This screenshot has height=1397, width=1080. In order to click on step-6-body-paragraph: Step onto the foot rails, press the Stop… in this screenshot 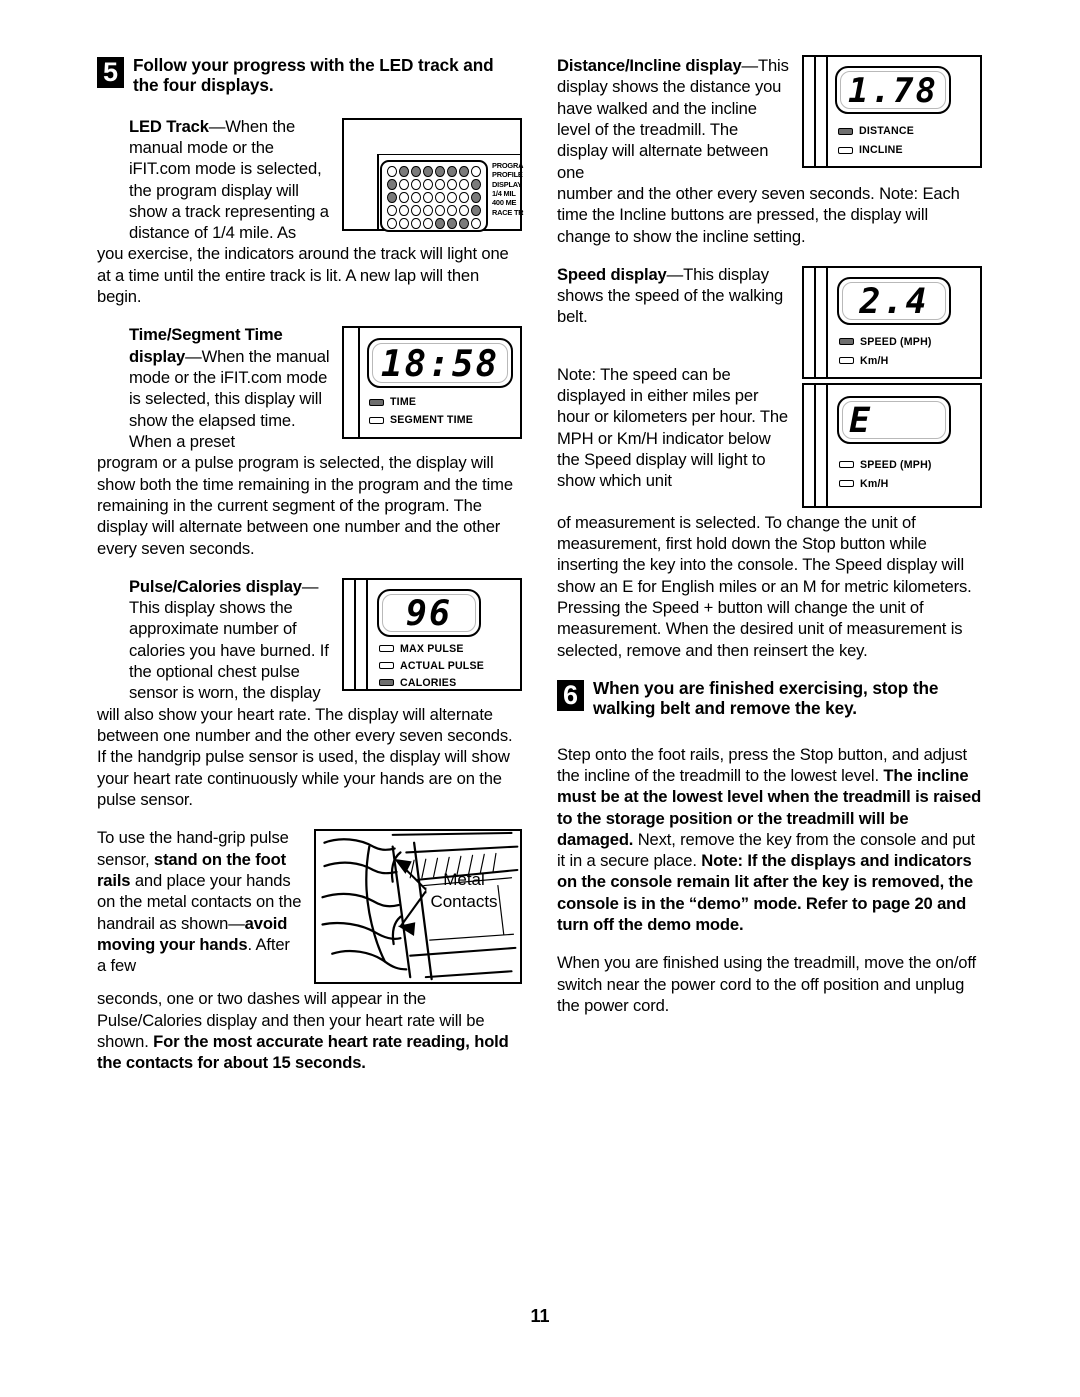, I will do `click(769, 840)`.